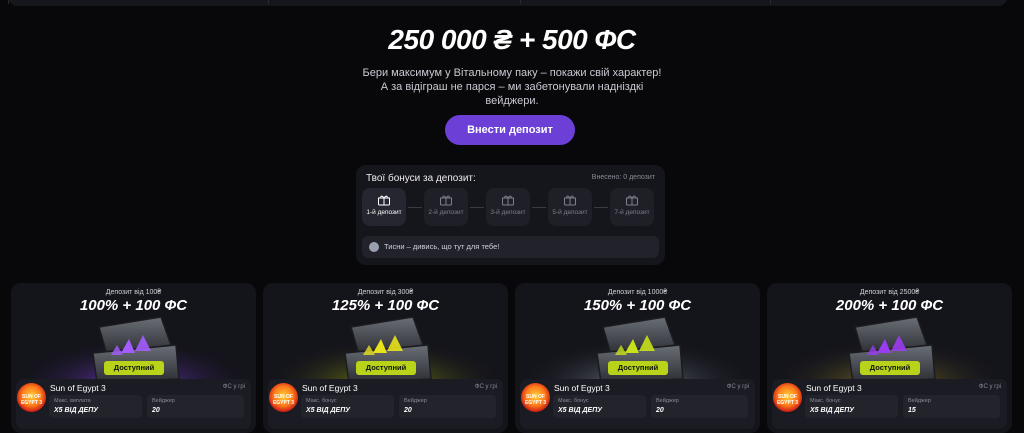 This screenshot has height=433, width=1024. I want to click on deposit-button: Внести депозит, so click(510, 130).